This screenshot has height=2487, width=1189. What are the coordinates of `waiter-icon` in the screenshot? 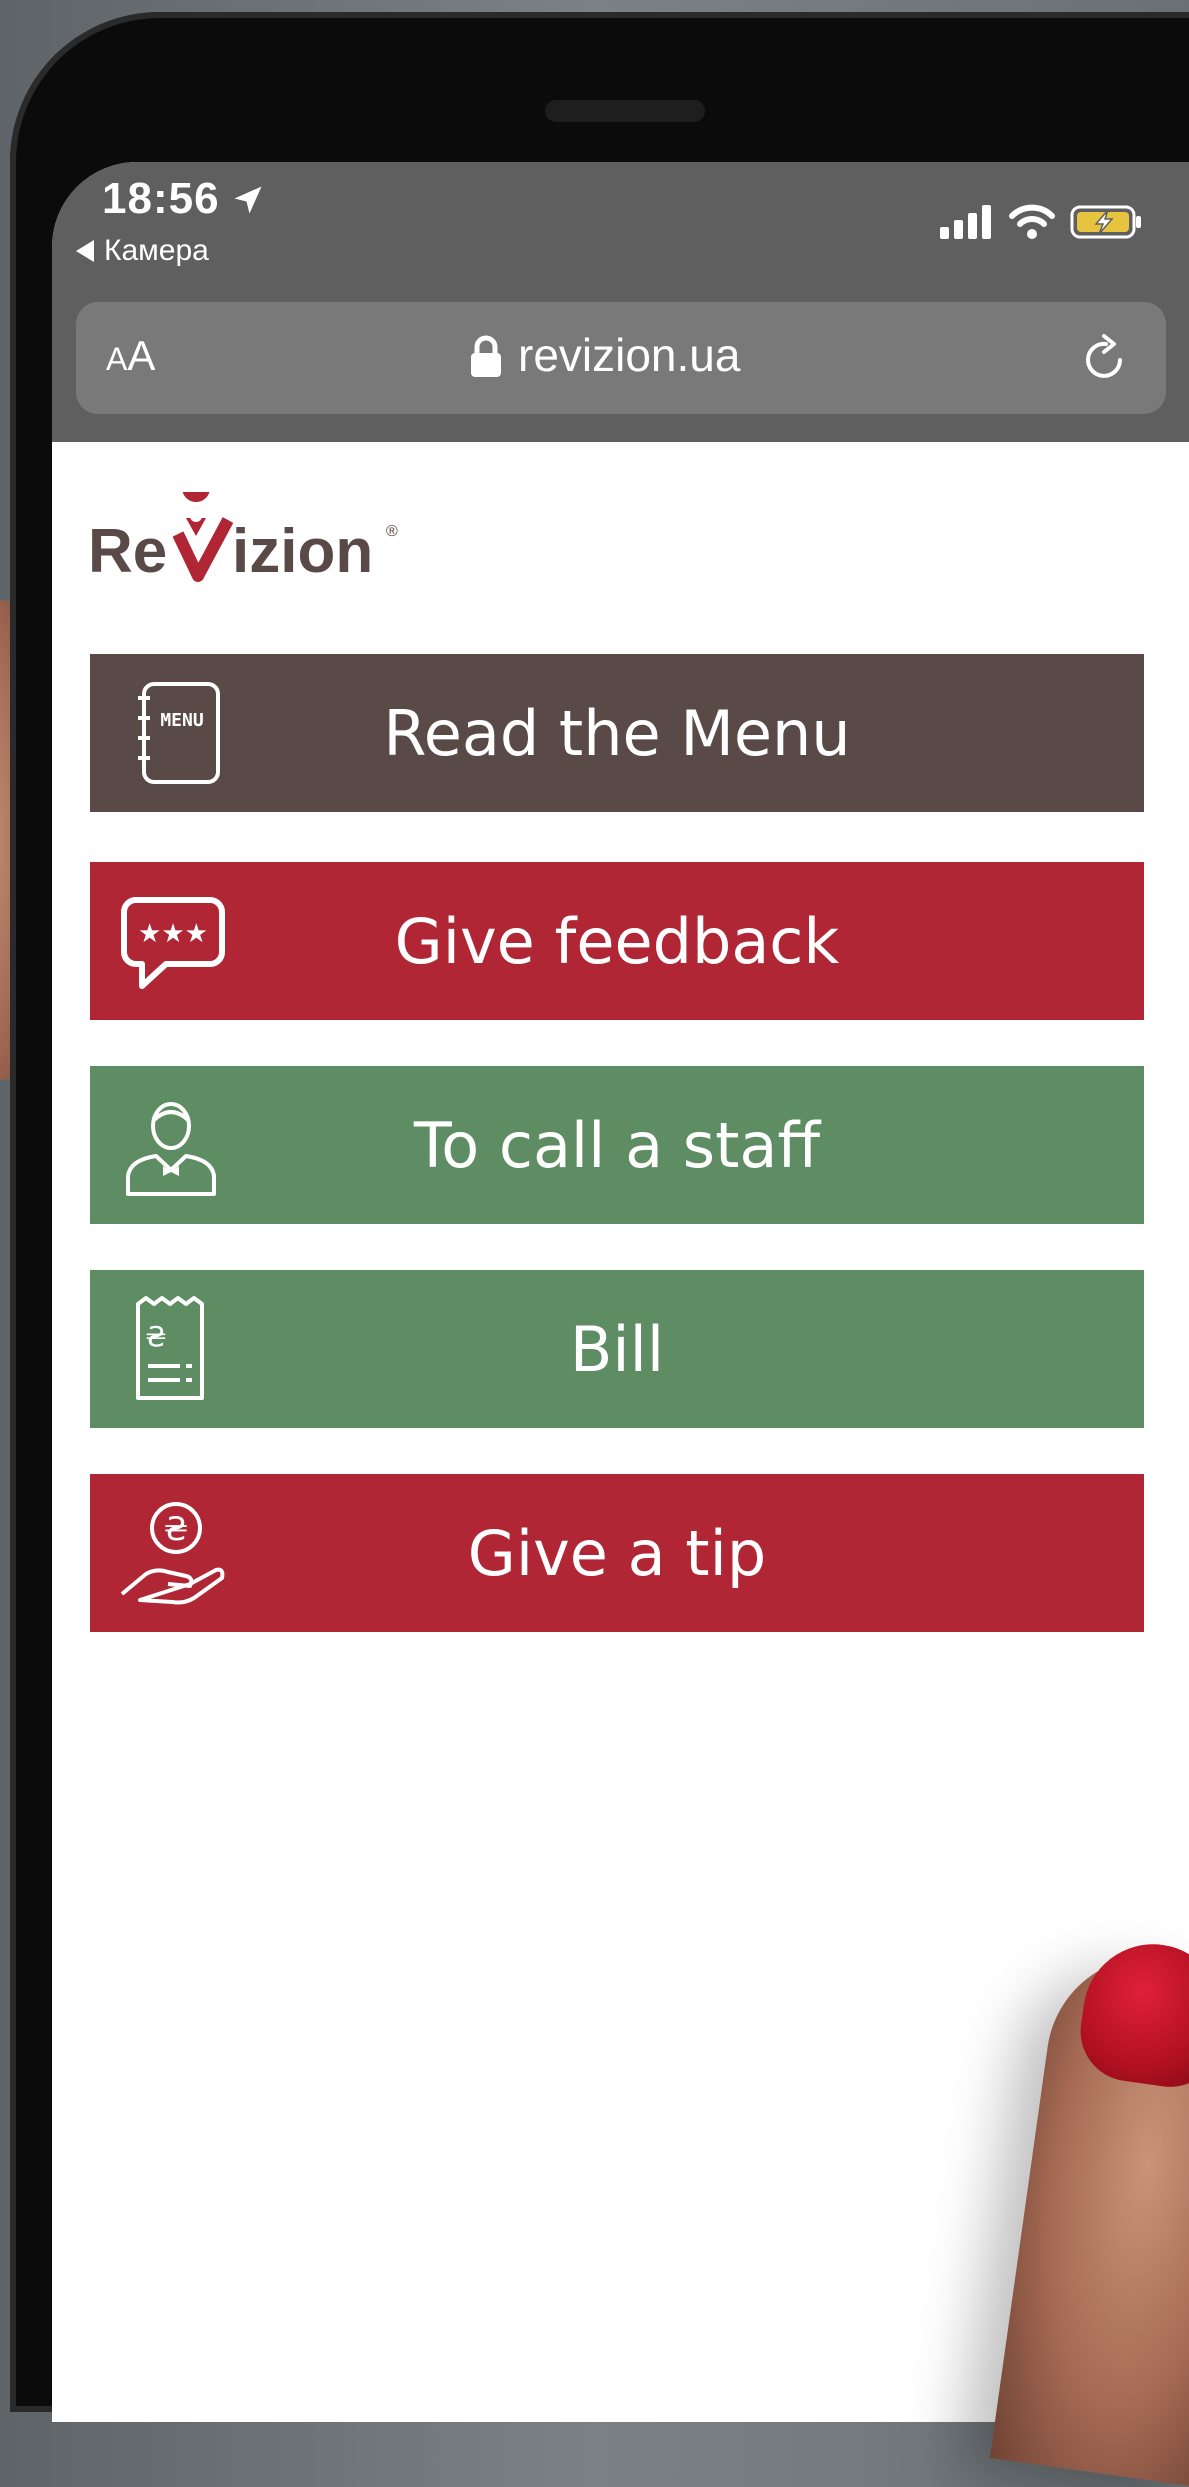 It's located at (171, 1149).